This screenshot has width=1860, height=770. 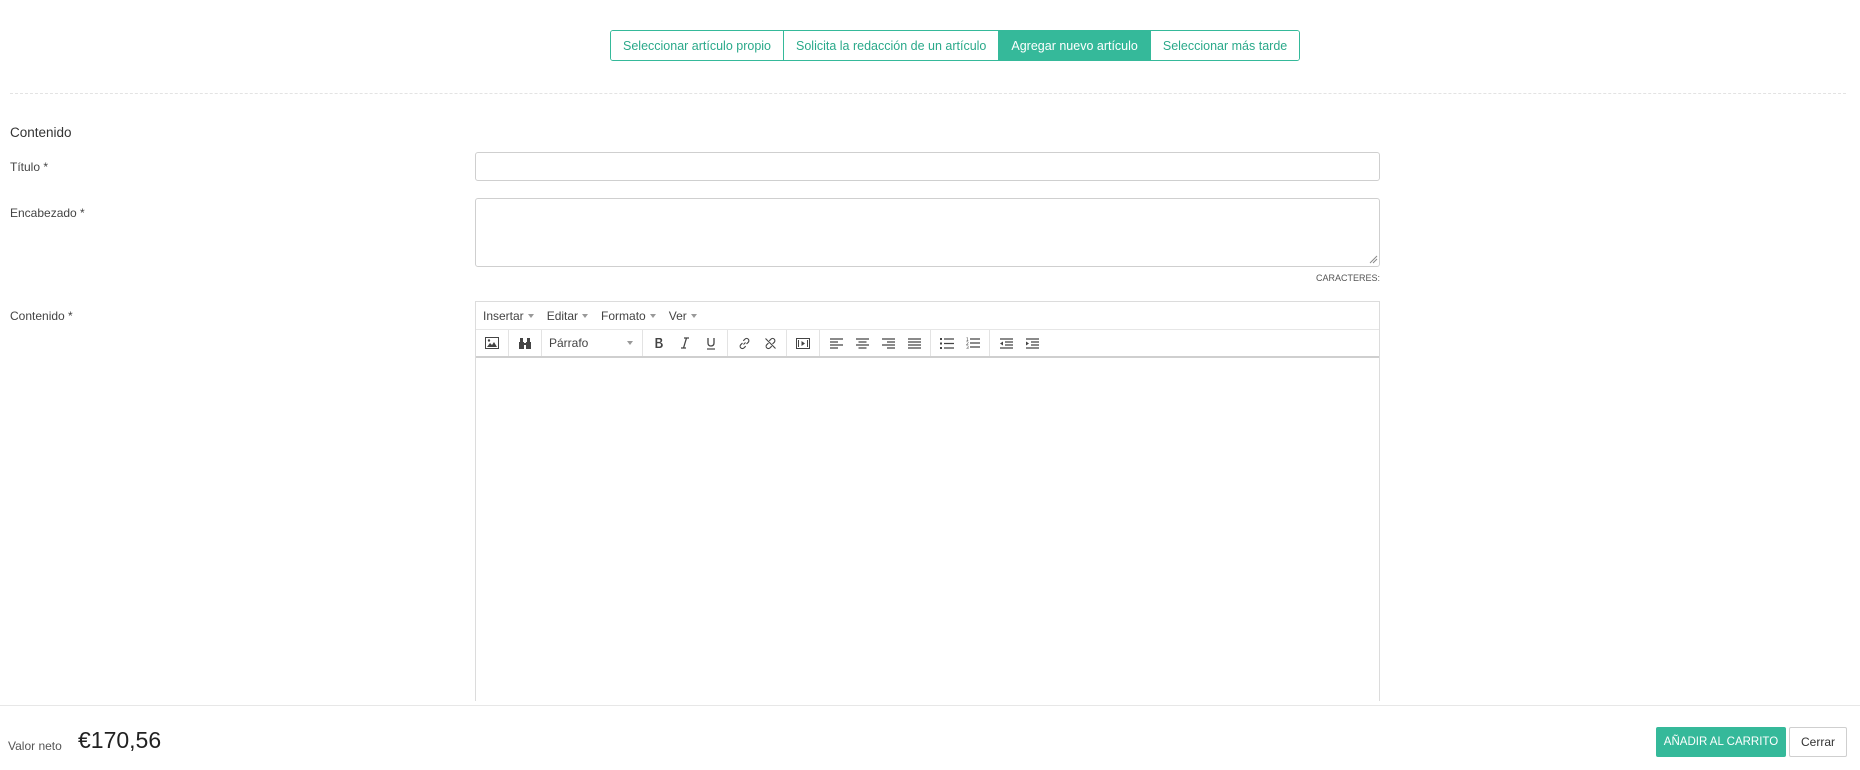 I want to click on title-label: Título *, so click(x=29, y=167).